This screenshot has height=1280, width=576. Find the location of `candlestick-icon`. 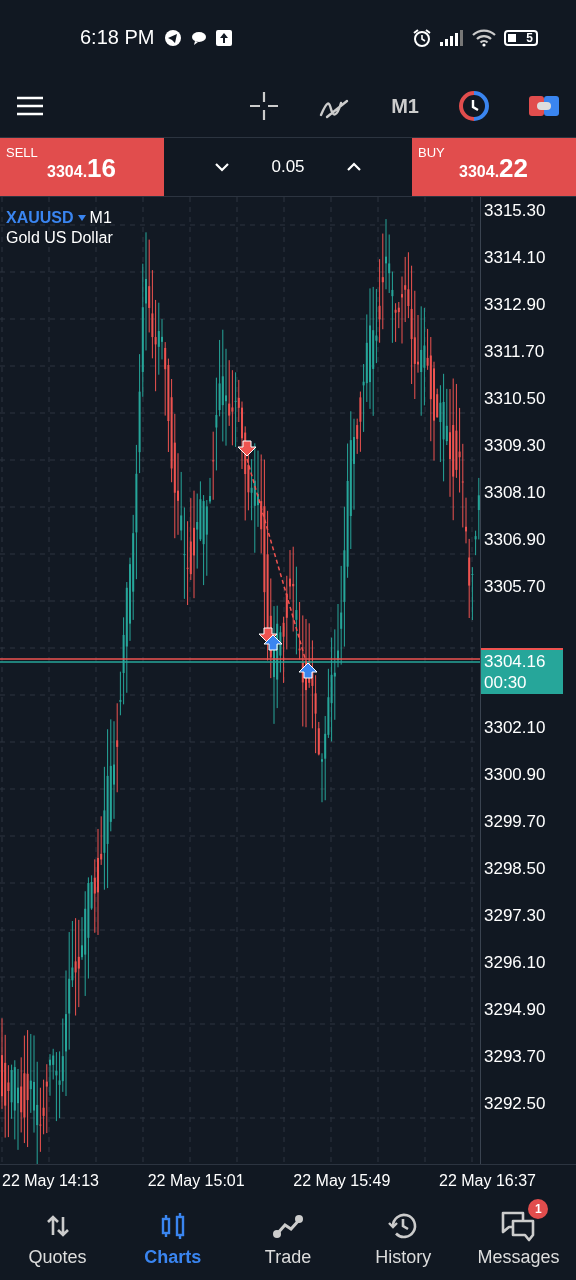

candlestick-icon is located at coordinates (172, 1226).